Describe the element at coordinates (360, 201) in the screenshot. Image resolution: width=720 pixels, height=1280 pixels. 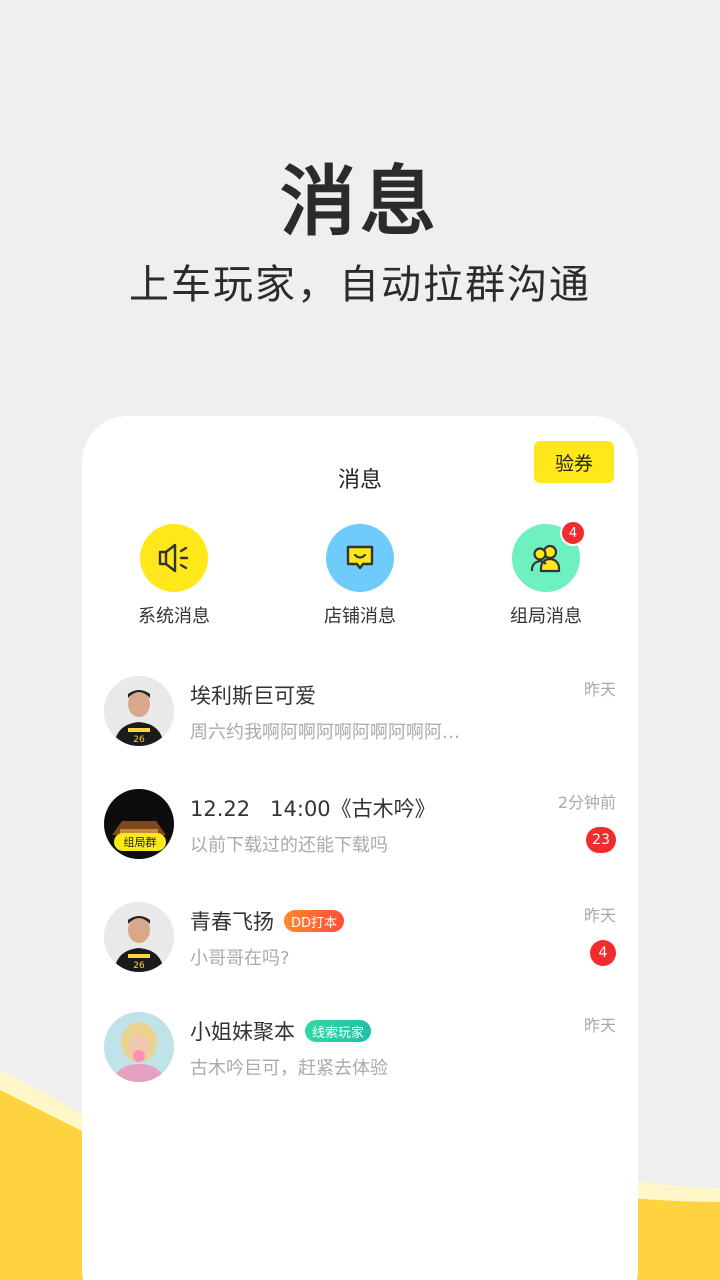
I see `hero-title: 消息` at that location.